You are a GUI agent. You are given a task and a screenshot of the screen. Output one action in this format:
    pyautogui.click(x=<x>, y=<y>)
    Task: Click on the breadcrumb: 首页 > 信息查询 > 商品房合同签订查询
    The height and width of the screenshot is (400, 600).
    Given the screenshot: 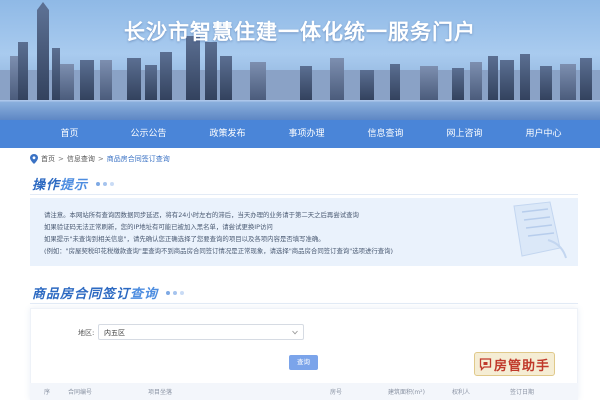 What is the action you would take?
    pyautogui.click(x=100, y=159)
    